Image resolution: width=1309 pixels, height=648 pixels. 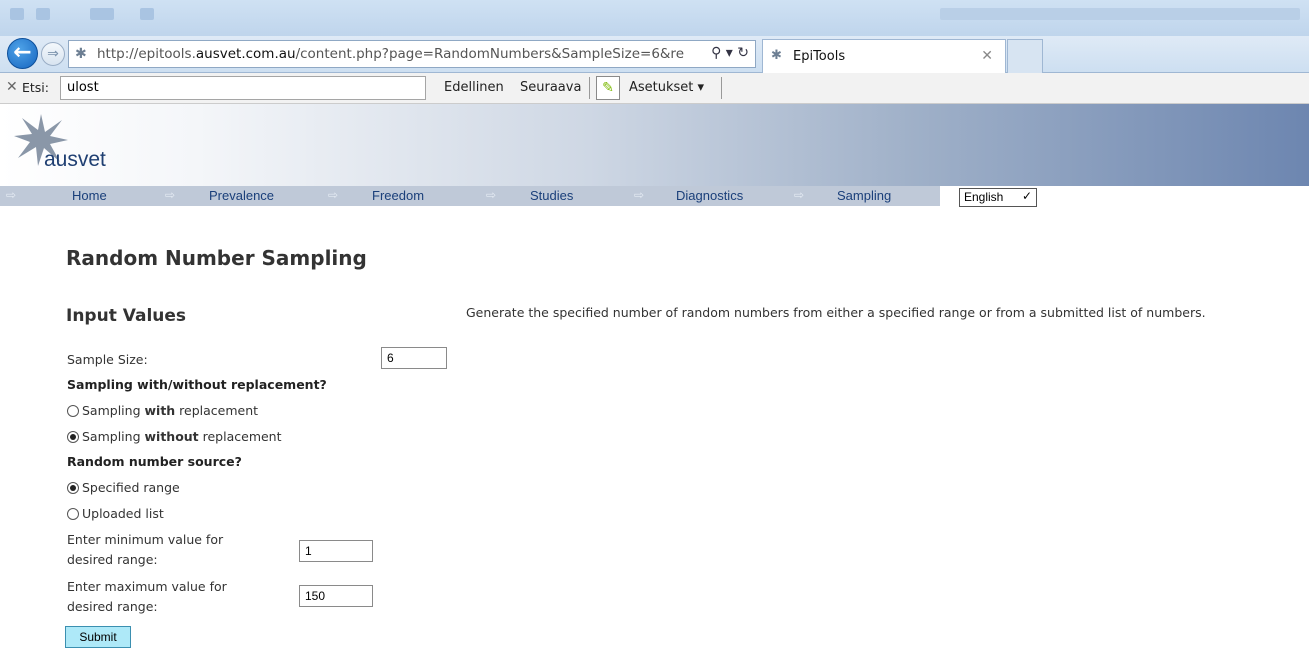 What do you see at coordinates (474, 87) in the screenshot?
I see `find-previous-button: Edellinen` at bounding box center [474, 87].